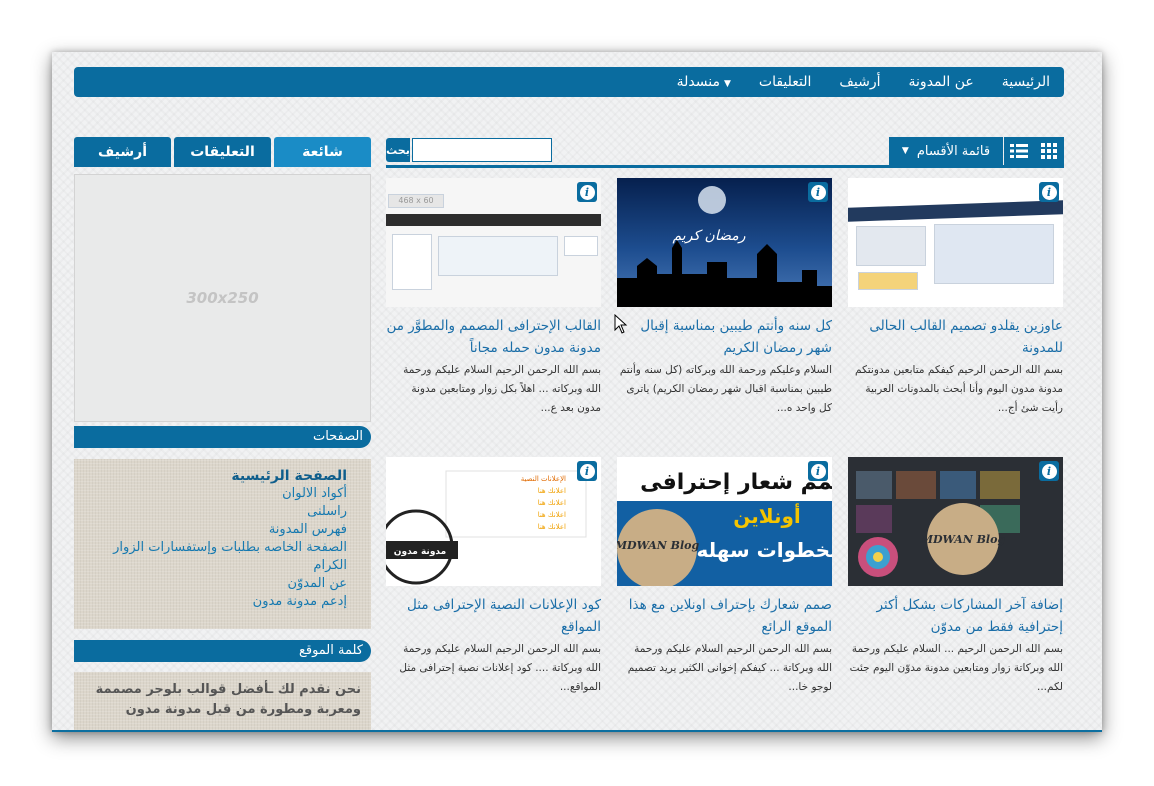 This screenshot has width=1154, height=786. What do you see at coordinates (953, 151) in the screenshot?
I see `categories-label: قائمة الأقسام` at bounding box center [953, 151].